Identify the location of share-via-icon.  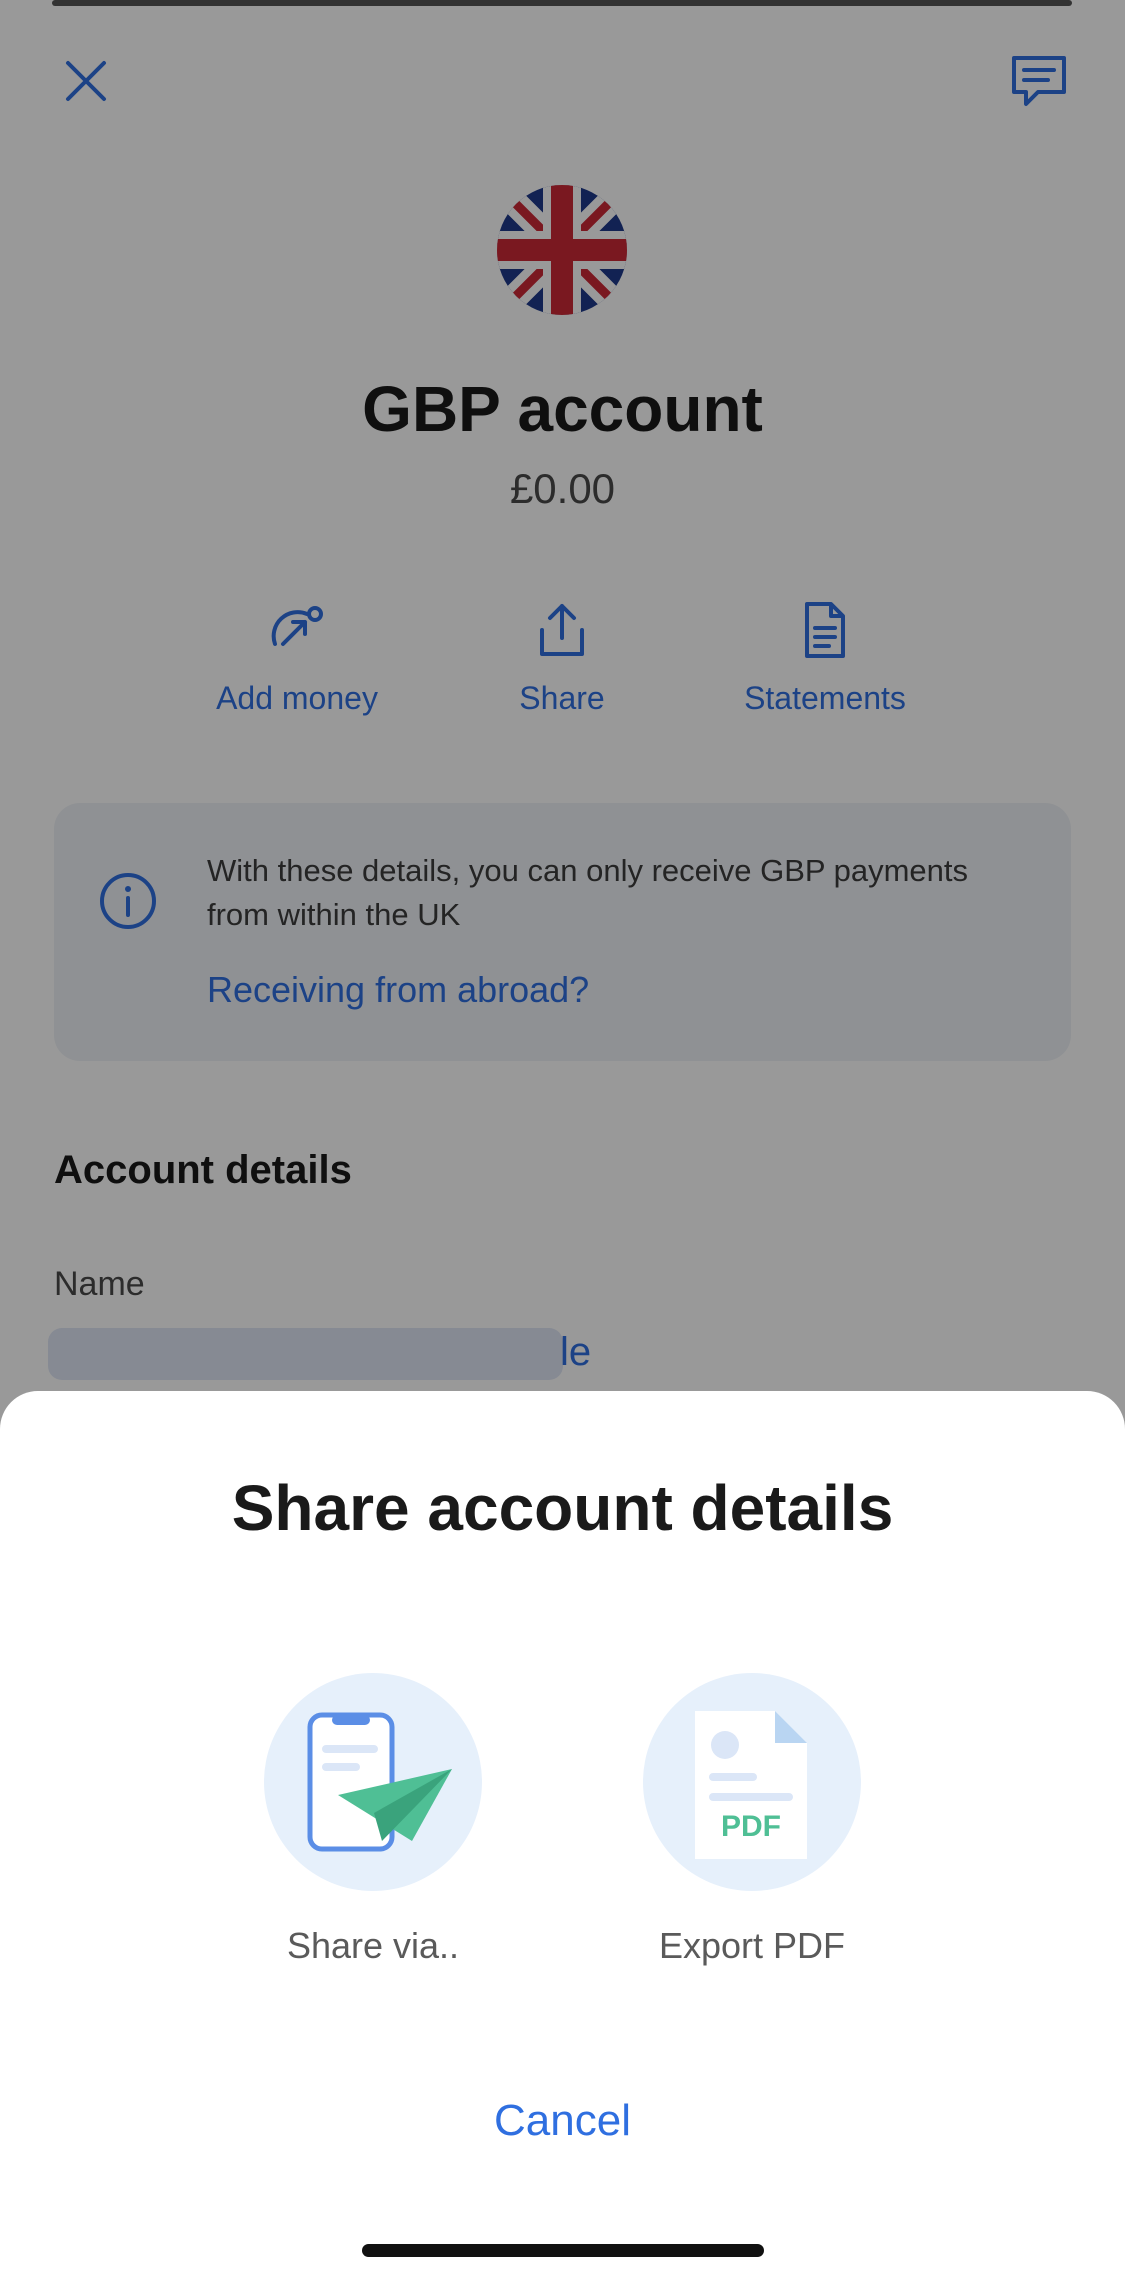
(373, 1782).